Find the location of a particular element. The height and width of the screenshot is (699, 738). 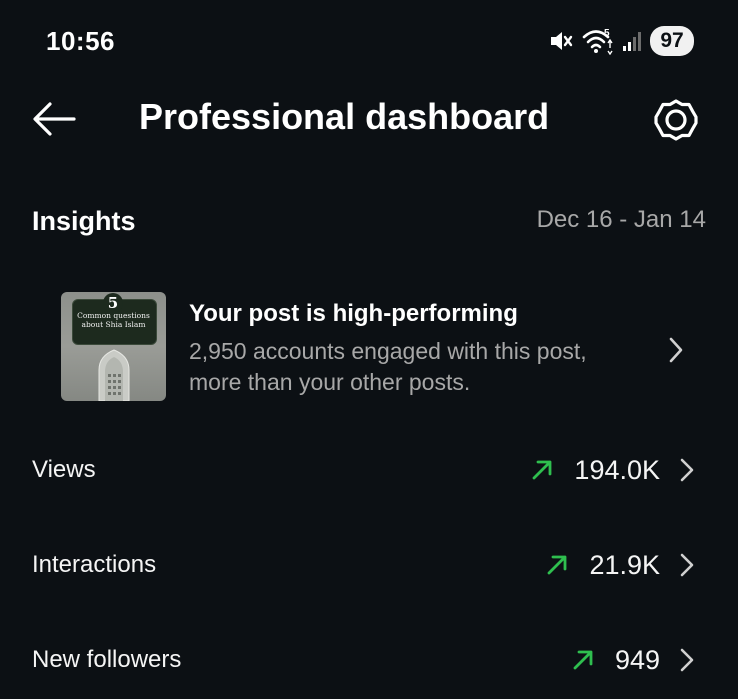

thumbnail-caption: Common questions about Shia Islam is located at coordinates (113, 320).